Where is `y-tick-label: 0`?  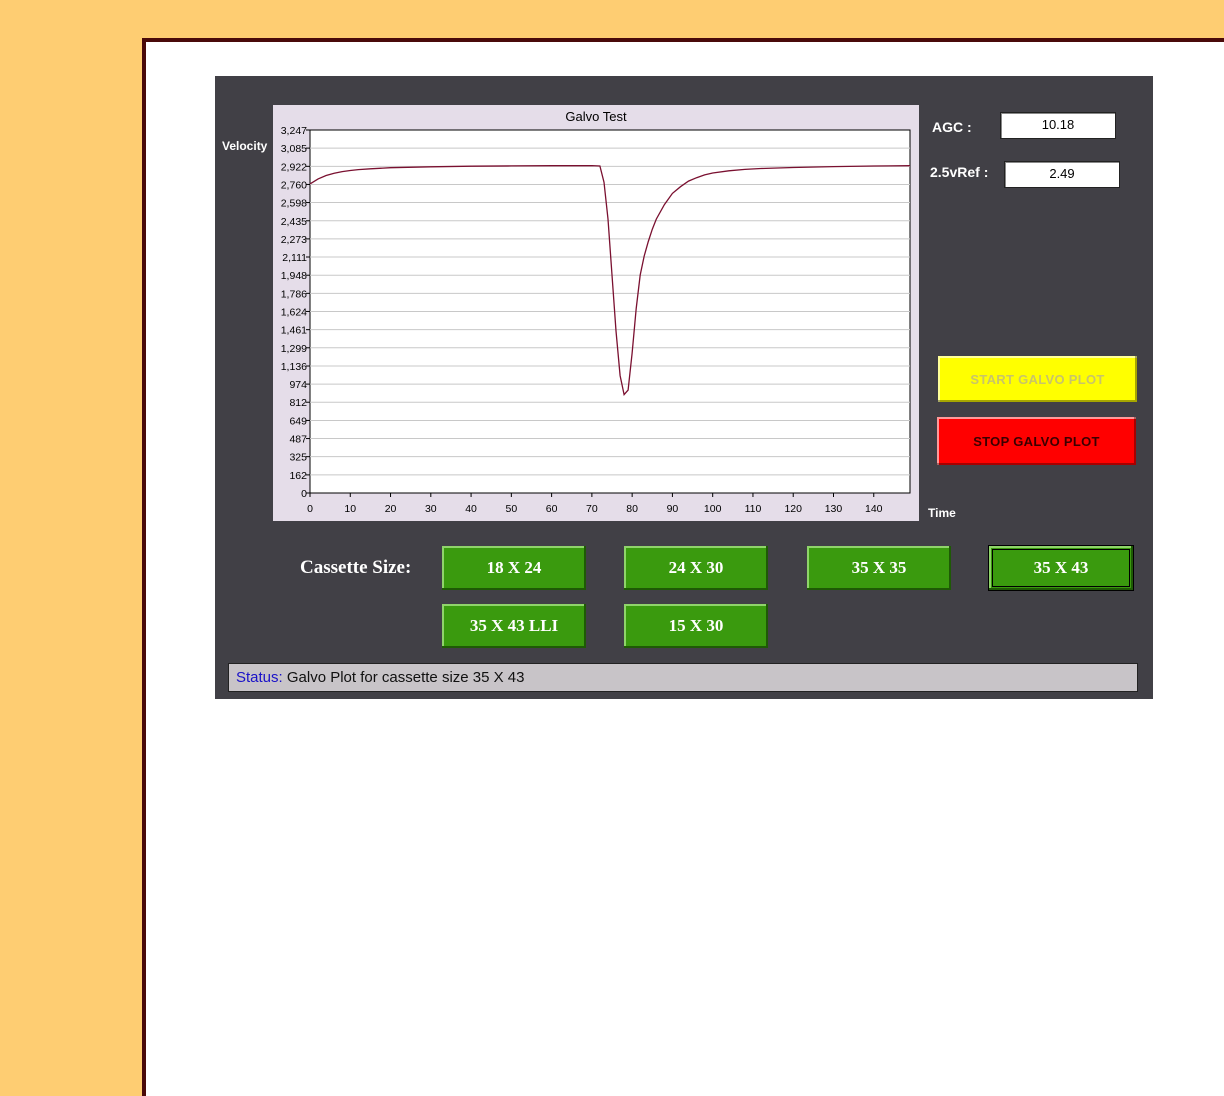 y-tick-label: 0 is located at coordinates (304, 494).